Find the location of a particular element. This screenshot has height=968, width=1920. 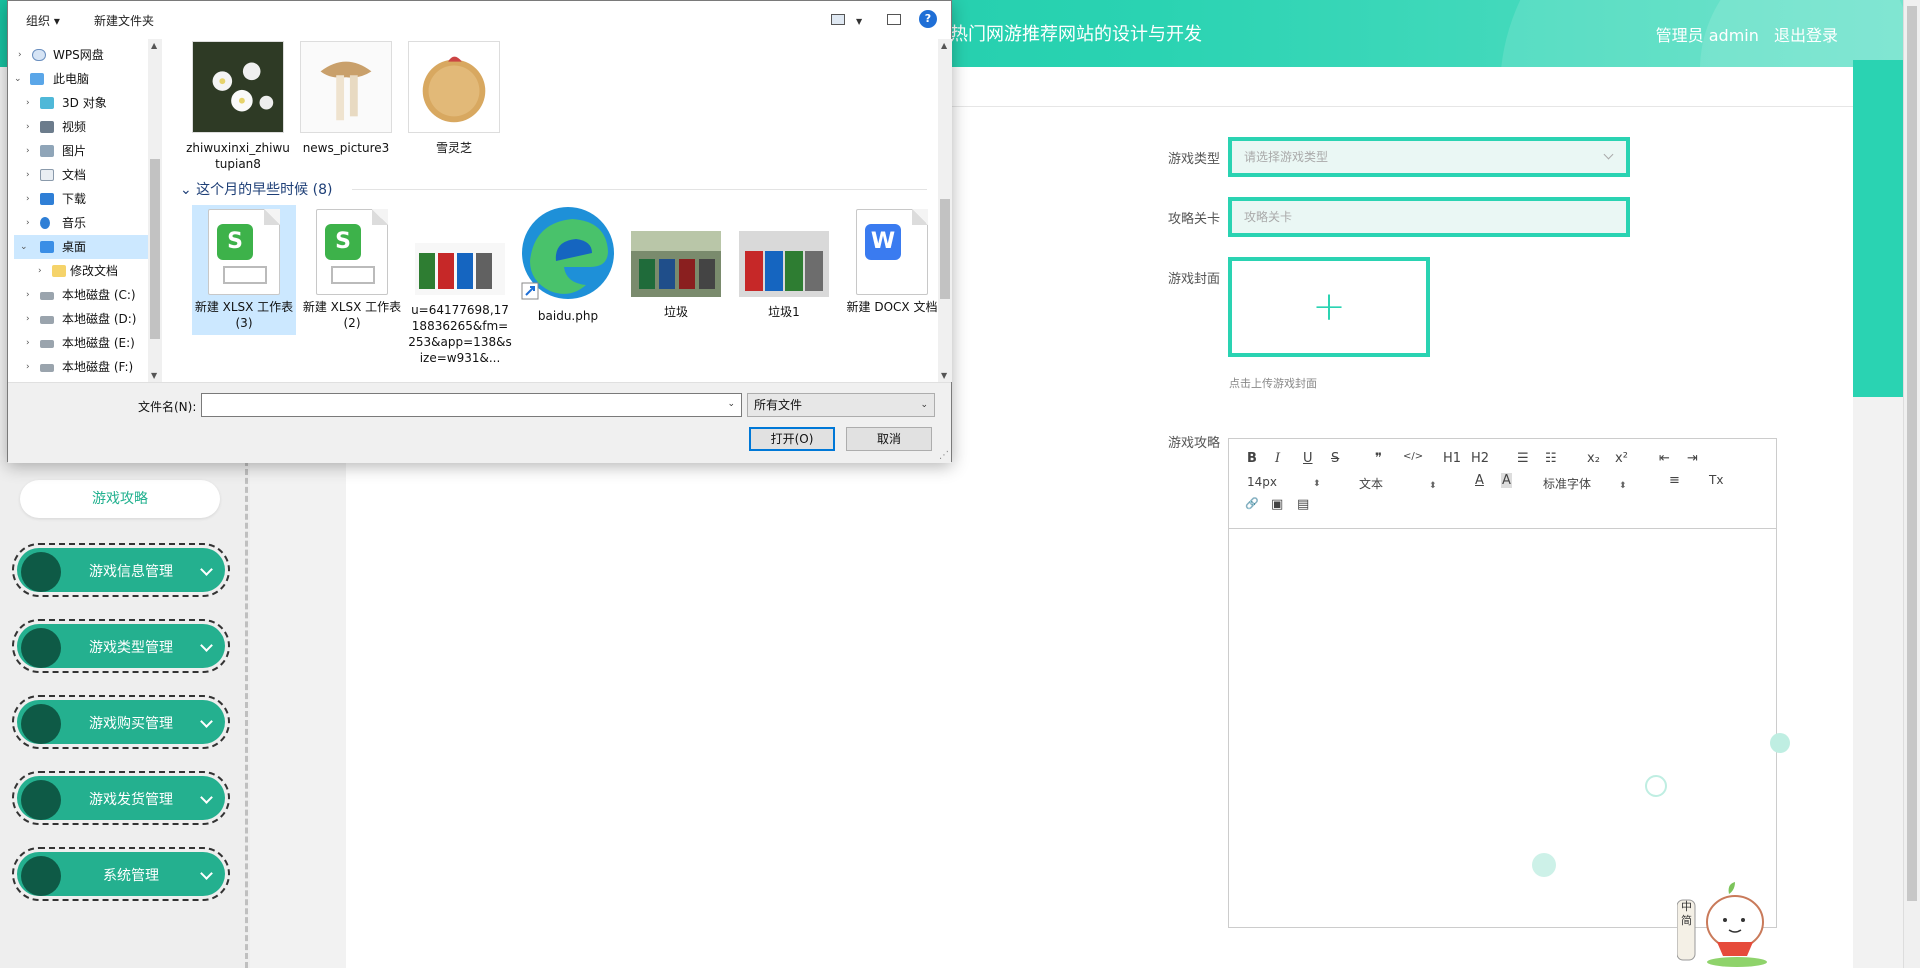

nav-item-pictures: › 图片 is located at coordinates (78, 151).